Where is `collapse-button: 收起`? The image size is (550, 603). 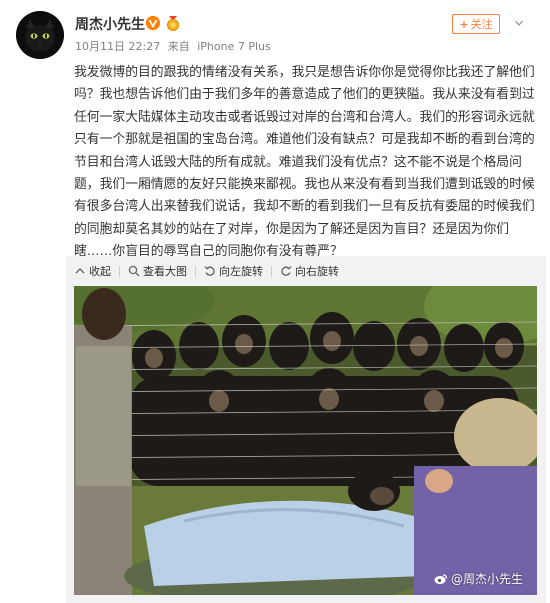 collapse-button: 收起 is located at coordinates (92, 271).